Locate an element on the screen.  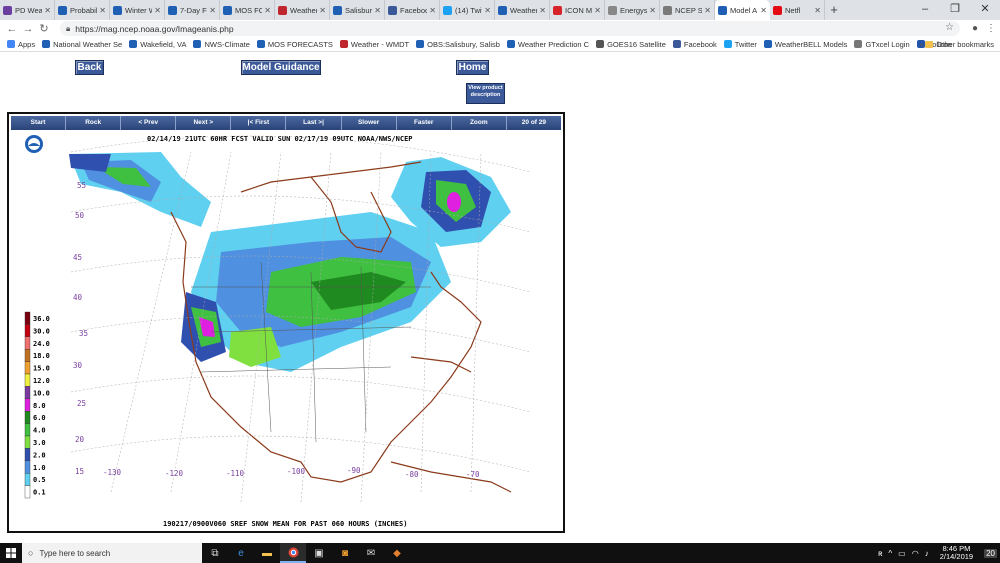
notification-icon: 20 is located at coordinates (990, 553).